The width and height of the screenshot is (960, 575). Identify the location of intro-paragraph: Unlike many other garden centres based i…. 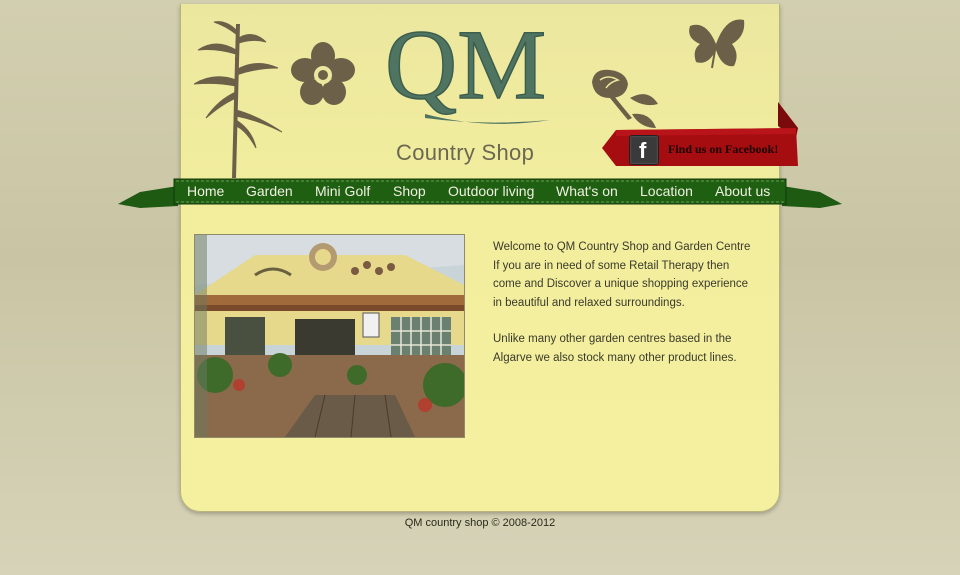
(615, 348).